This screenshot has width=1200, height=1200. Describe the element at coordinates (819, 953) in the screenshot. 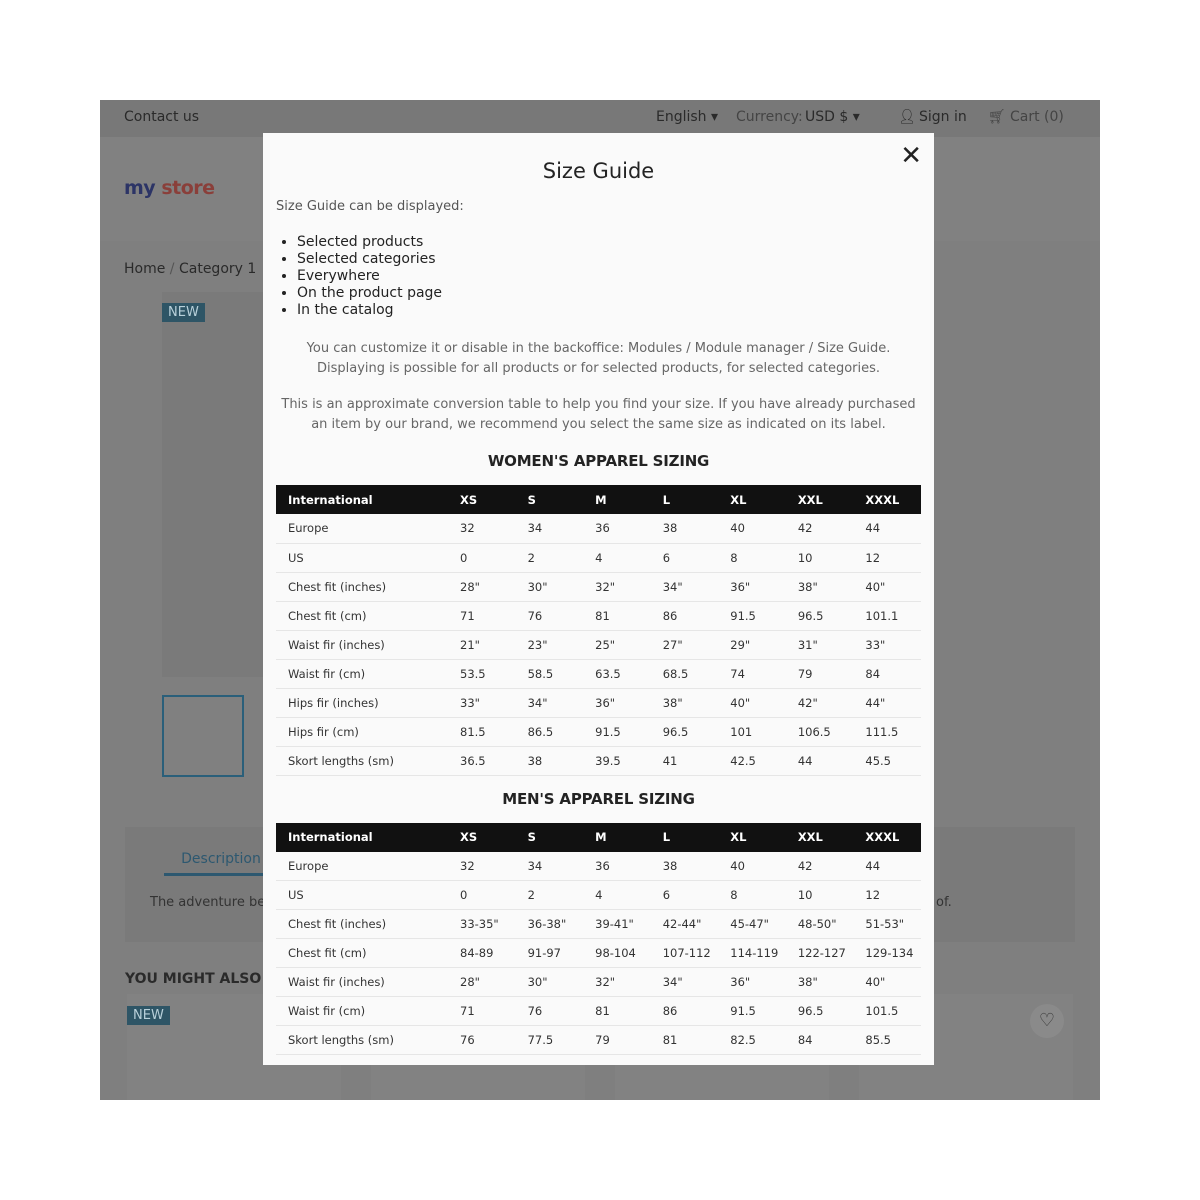

I see `table-cell: 122-127` at that location.